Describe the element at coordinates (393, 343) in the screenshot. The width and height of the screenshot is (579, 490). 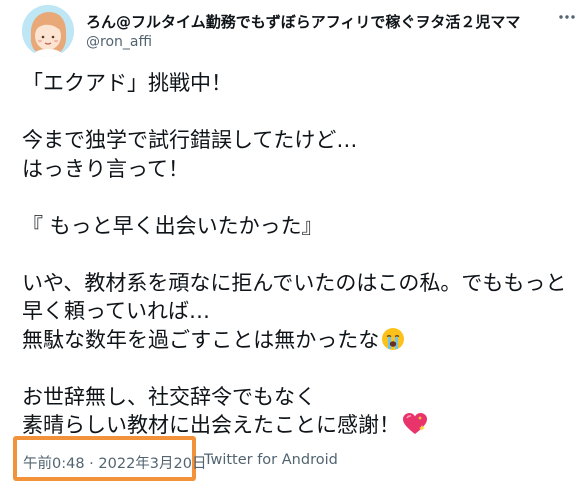
I see `crying-face-icon` at that location.